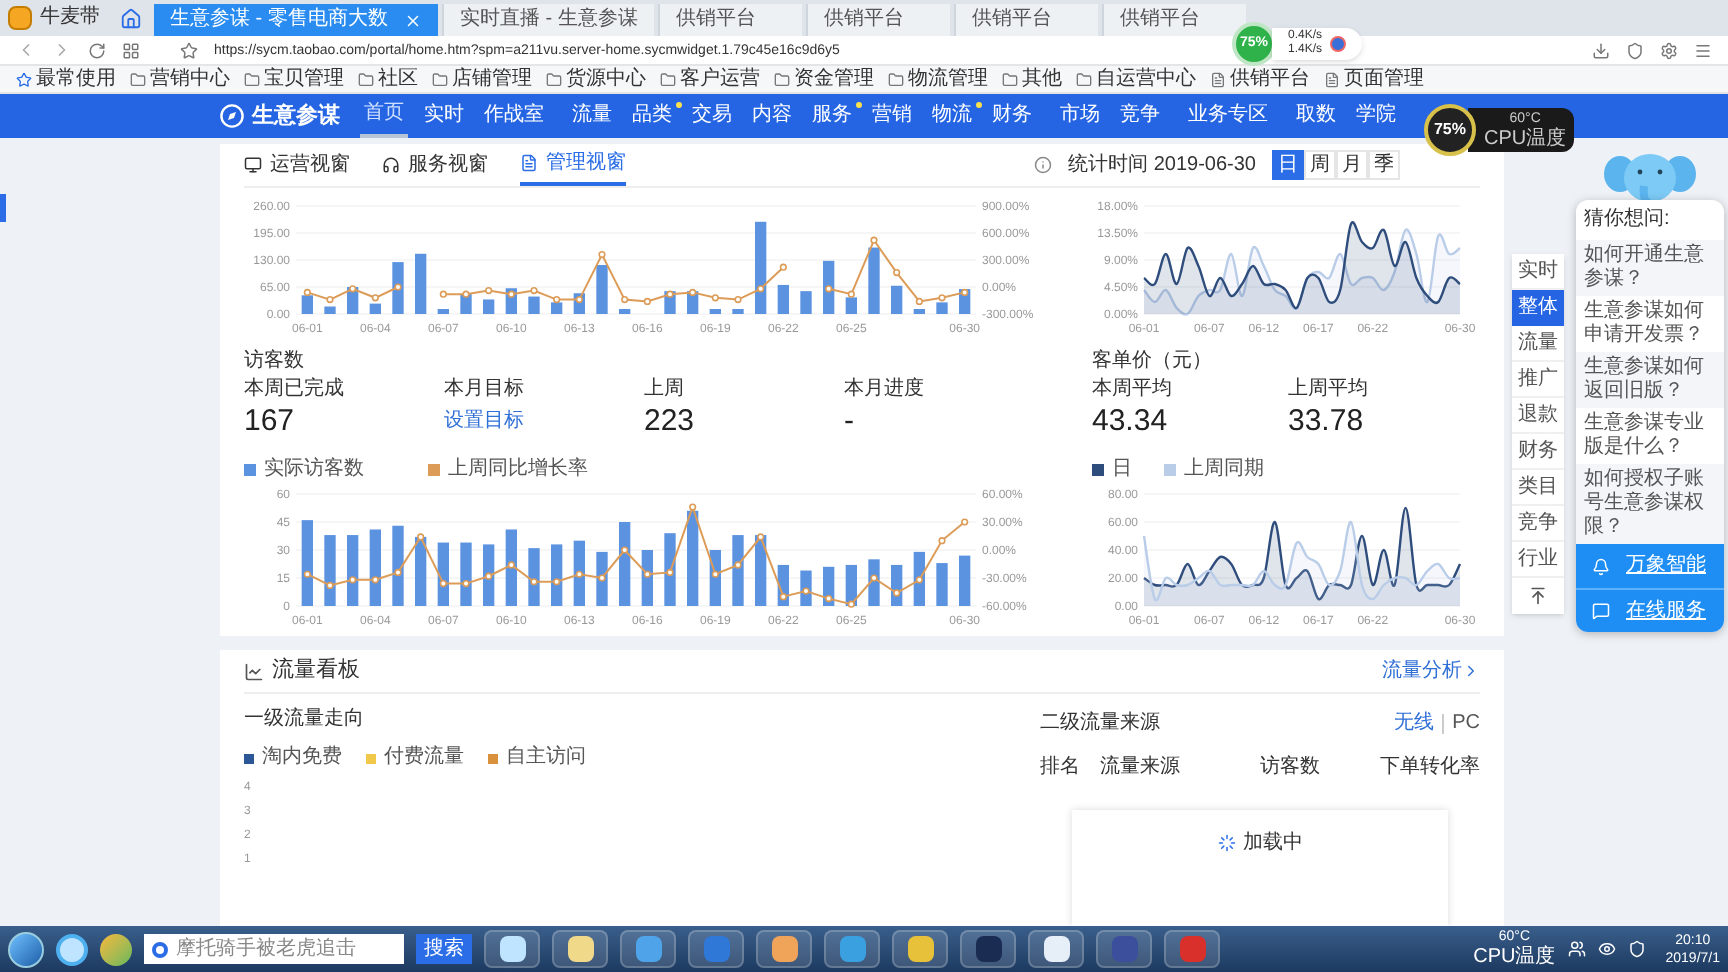  I want to click on period-button: 月, so click(1352, 165).